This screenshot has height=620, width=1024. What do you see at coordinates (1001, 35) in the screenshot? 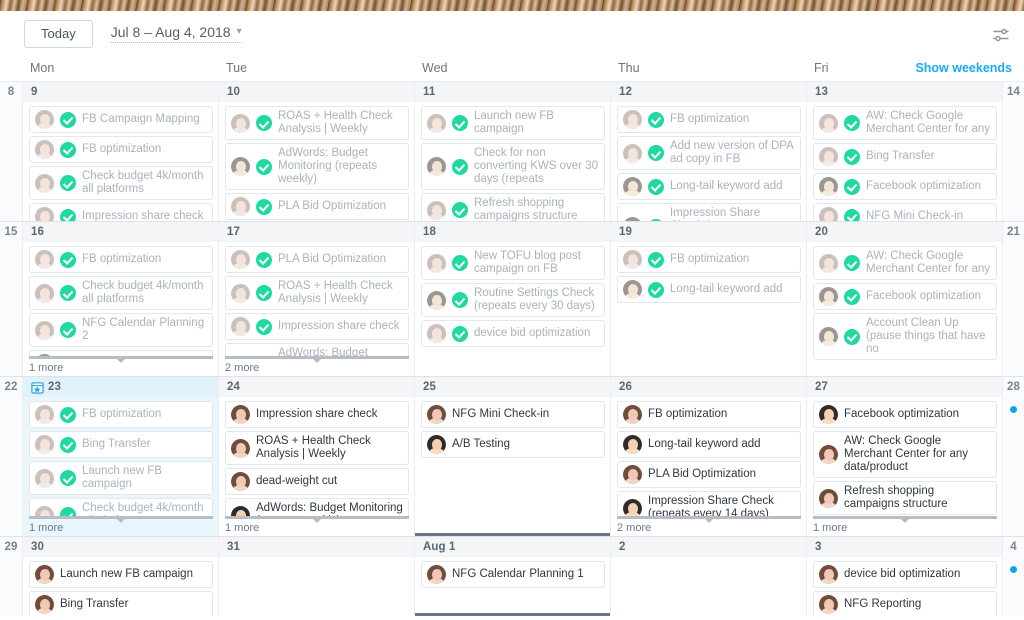
I see `sliders-icon` at bounding box center [1001, 35].